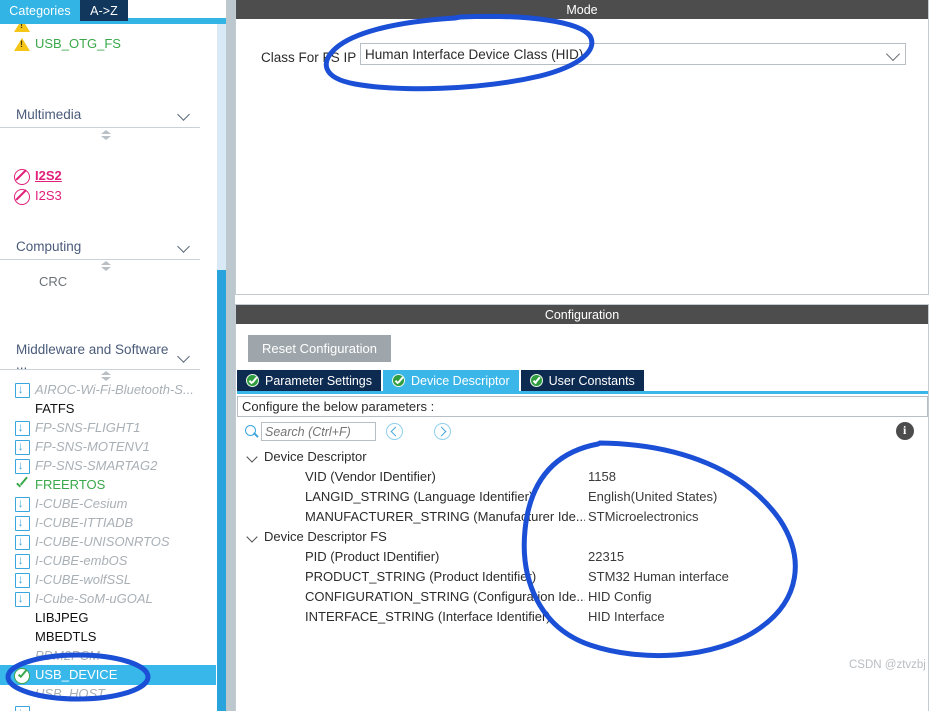 The height and width of the screenshot is (711, 940). I want to click on sidebar-item-mbedtls: MBEDTLS, so click(108, 637).